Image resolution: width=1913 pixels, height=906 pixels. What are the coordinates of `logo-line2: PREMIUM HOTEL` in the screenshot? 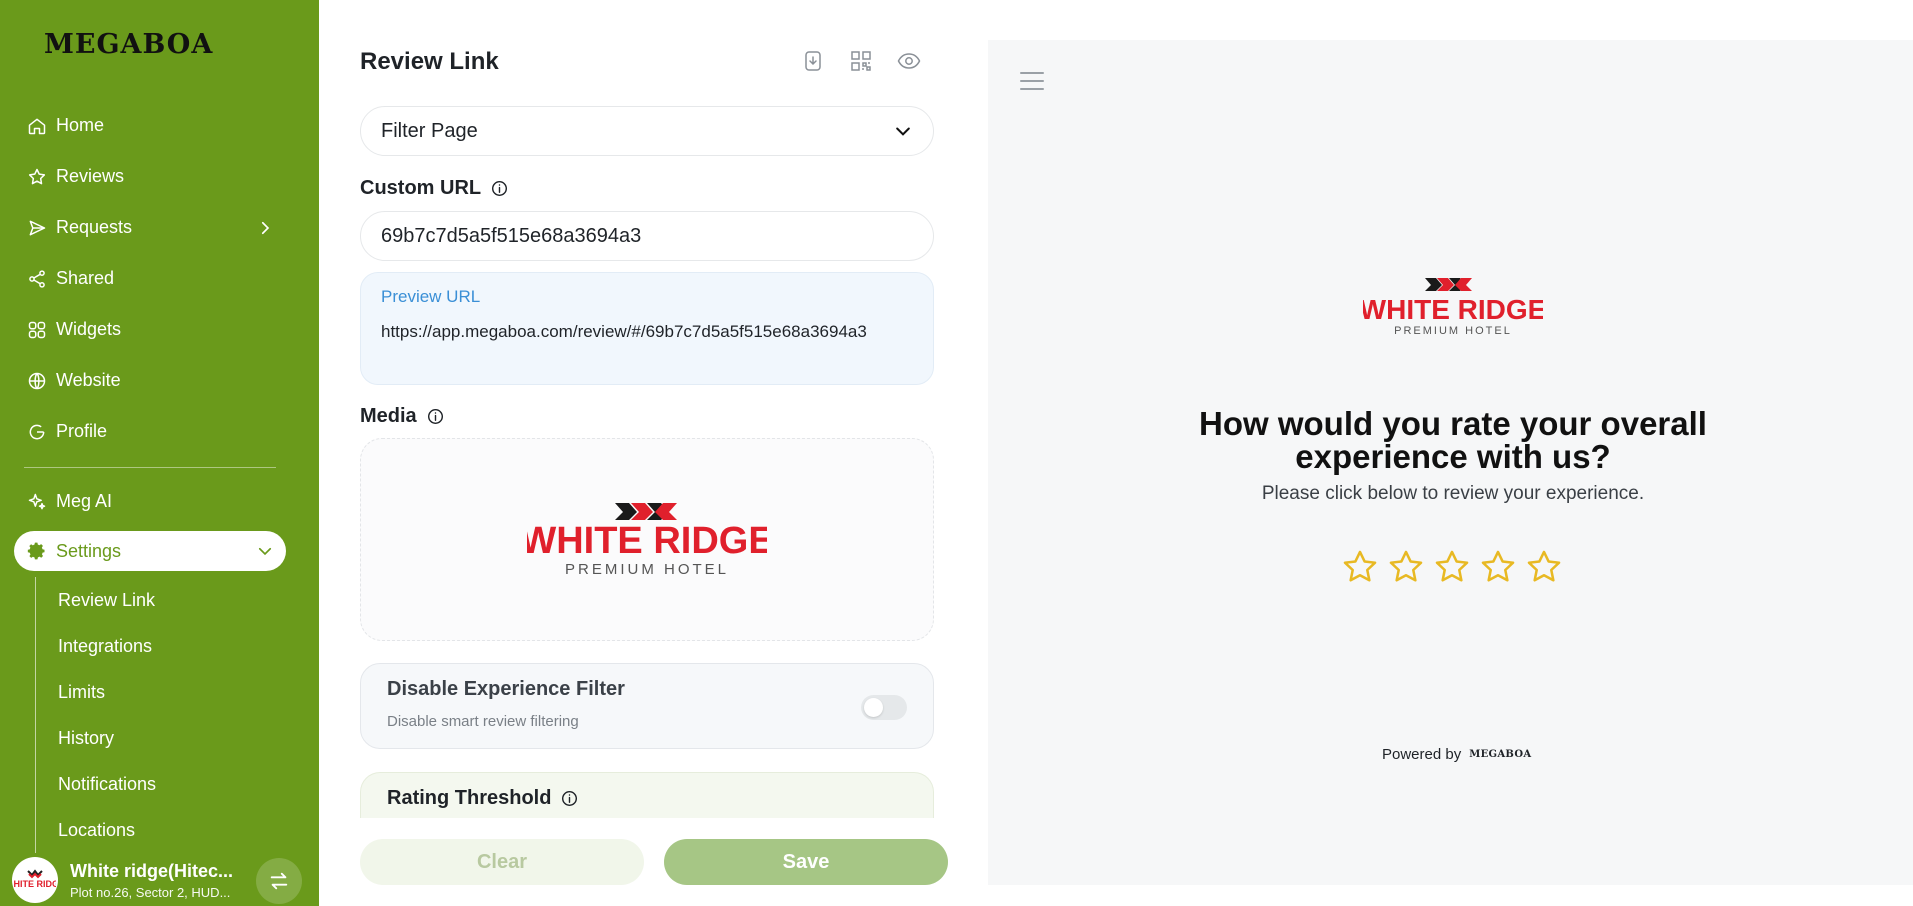 It's located at (647, 569).